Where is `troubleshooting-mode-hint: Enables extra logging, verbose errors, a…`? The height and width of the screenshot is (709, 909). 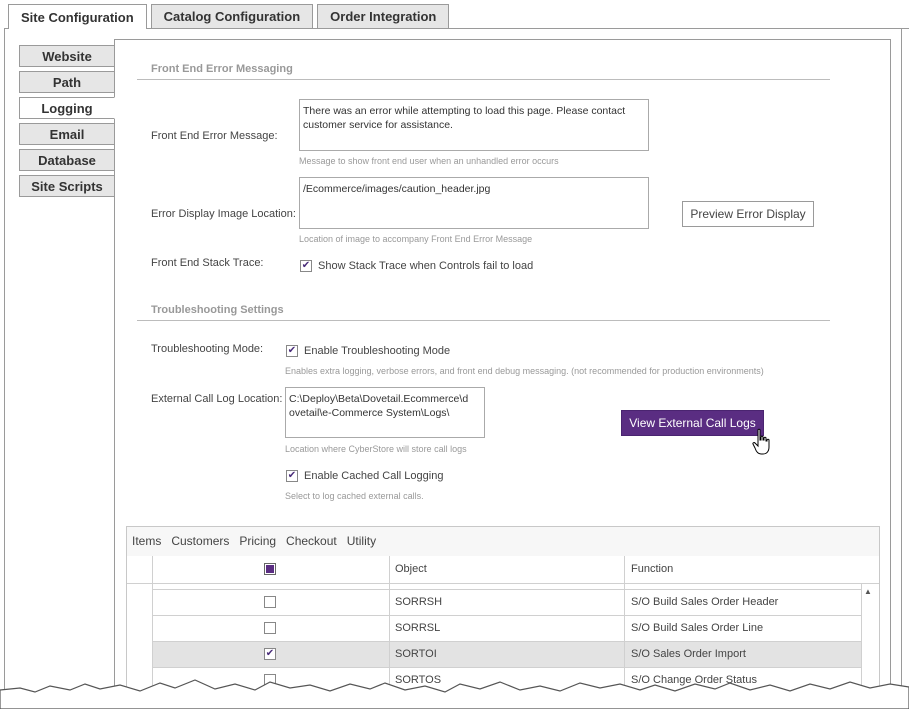 troubleshooting-mode-hint: Enables extra logging, verbose errors, a… is located at coordinates (524, 371).